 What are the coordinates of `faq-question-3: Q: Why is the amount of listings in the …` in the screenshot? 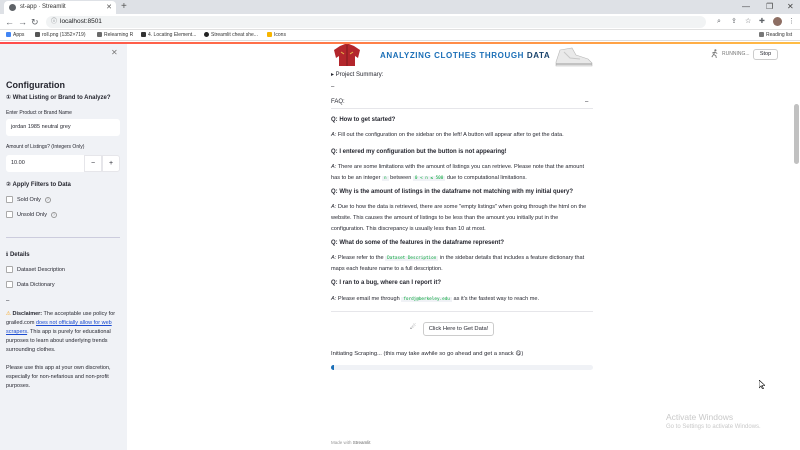 It's located at (452, 192).